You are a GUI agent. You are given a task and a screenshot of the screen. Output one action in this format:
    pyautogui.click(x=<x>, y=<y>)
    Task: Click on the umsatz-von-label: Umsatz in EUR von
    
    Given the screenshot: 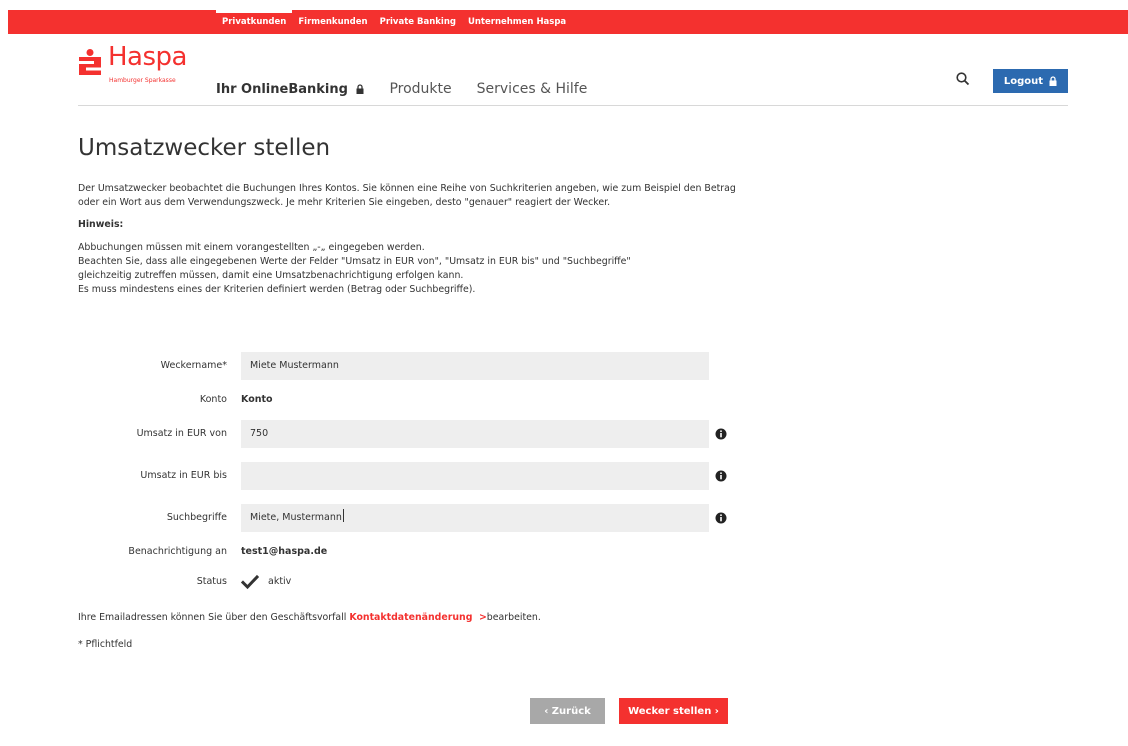 What is the action you would take?
    pyautogui.click(x=181, y=433)
    